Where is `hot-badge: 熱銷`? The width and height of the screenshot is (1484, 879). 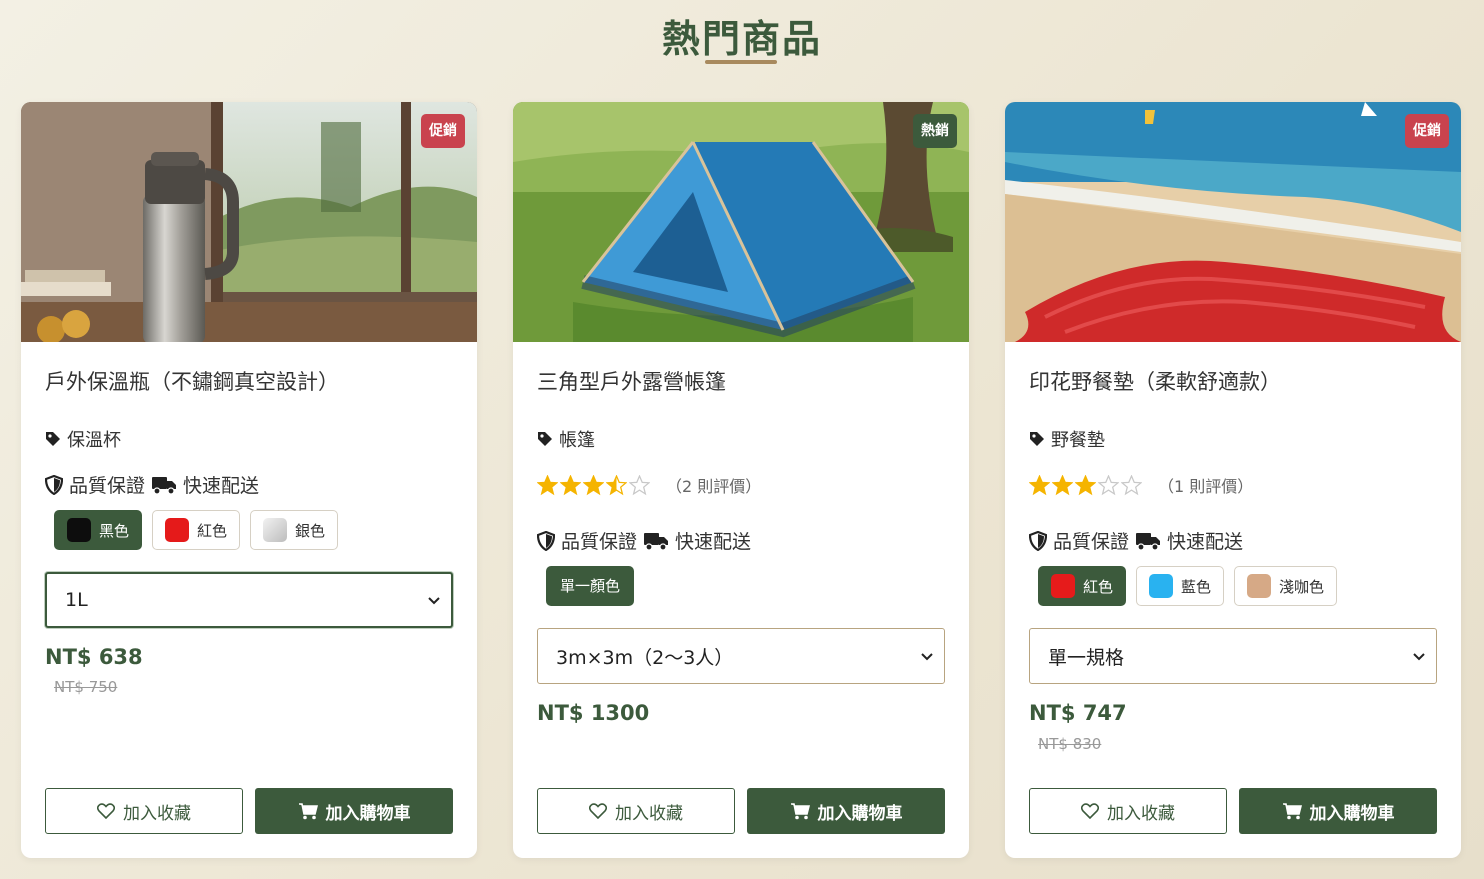 hot-badge: 熱銷 is located at coordinates (935, 131).